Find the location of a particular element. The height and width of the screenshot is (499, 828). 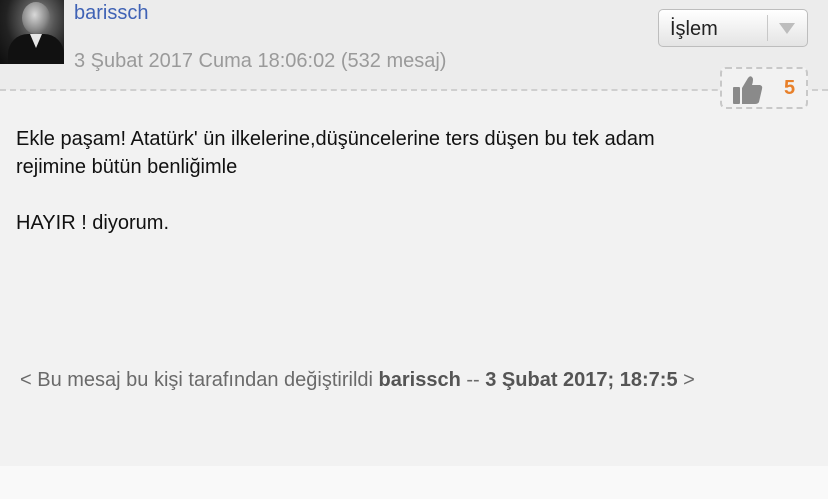

action-select-separator is located at coordinates (767, 28).